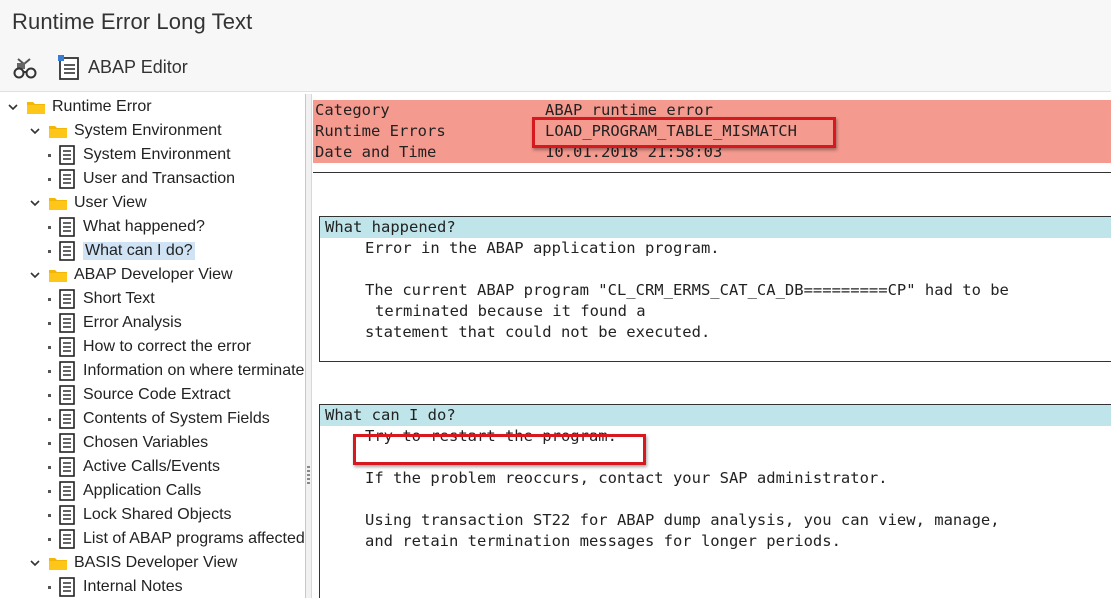 The height and width of the screenshot is (598, 1111). I want to click on tree-node-label: Active Calls/Events, so click(151, 466).